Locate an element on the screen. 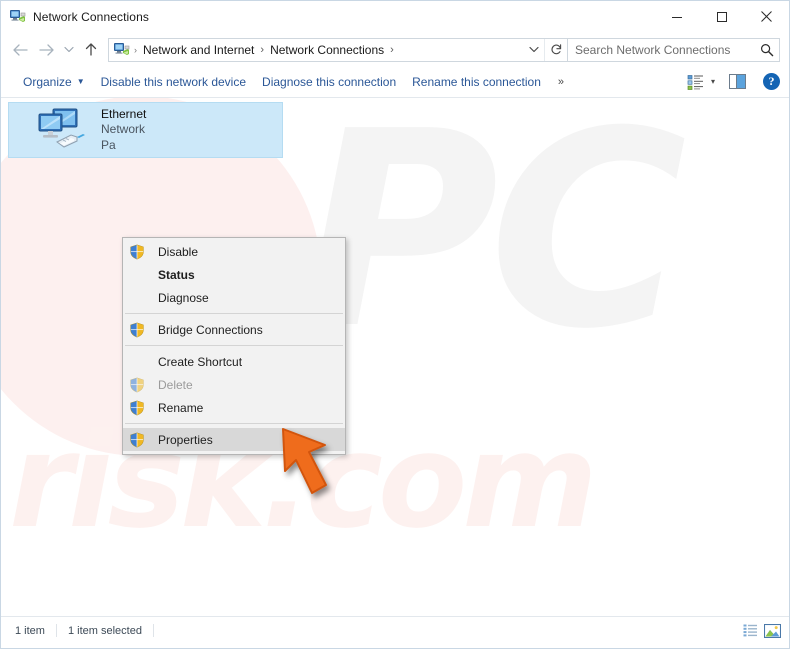  menu-item-create-shortcut: Create Shortcut is located at coordinates (234, 361).